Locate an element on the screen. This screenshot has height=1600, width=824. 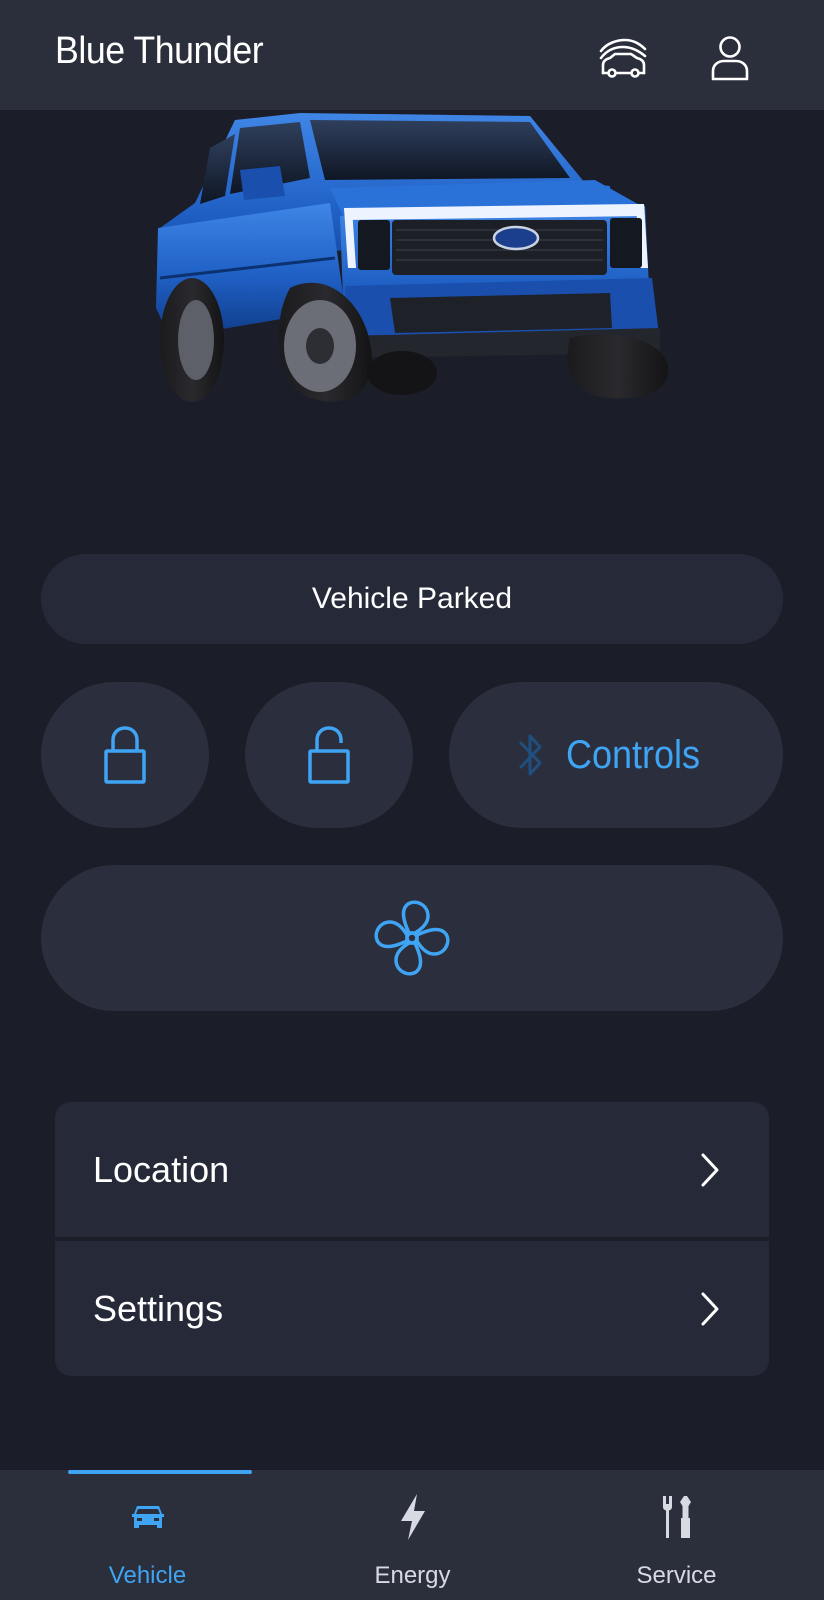
nav-tab-energy: Energy is located at coordinates (412, 1535).